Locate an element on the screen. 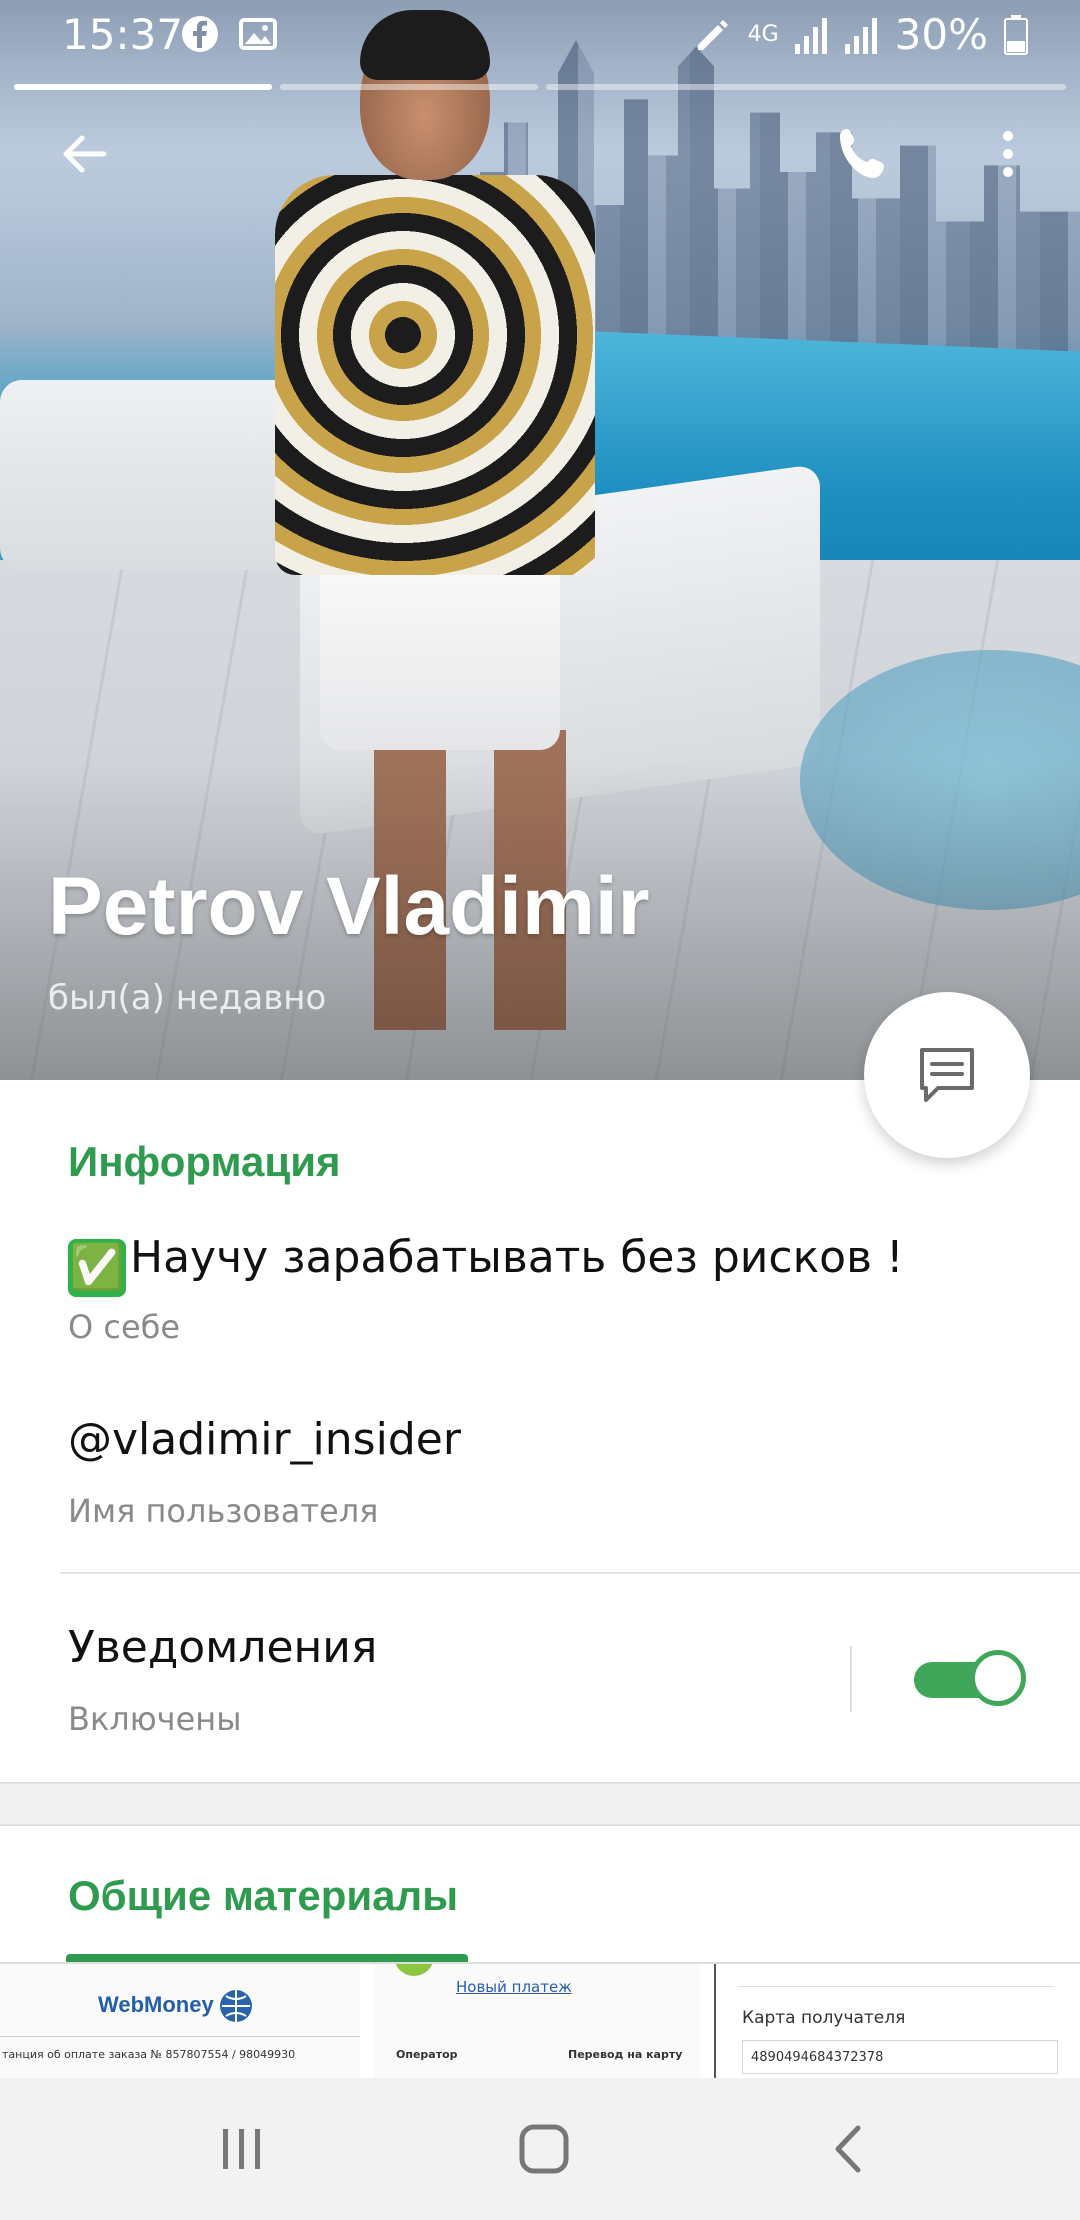 The height and width of the screenshot is (2220, 1080). story-progress-fill is located at coordinates (143, 87).